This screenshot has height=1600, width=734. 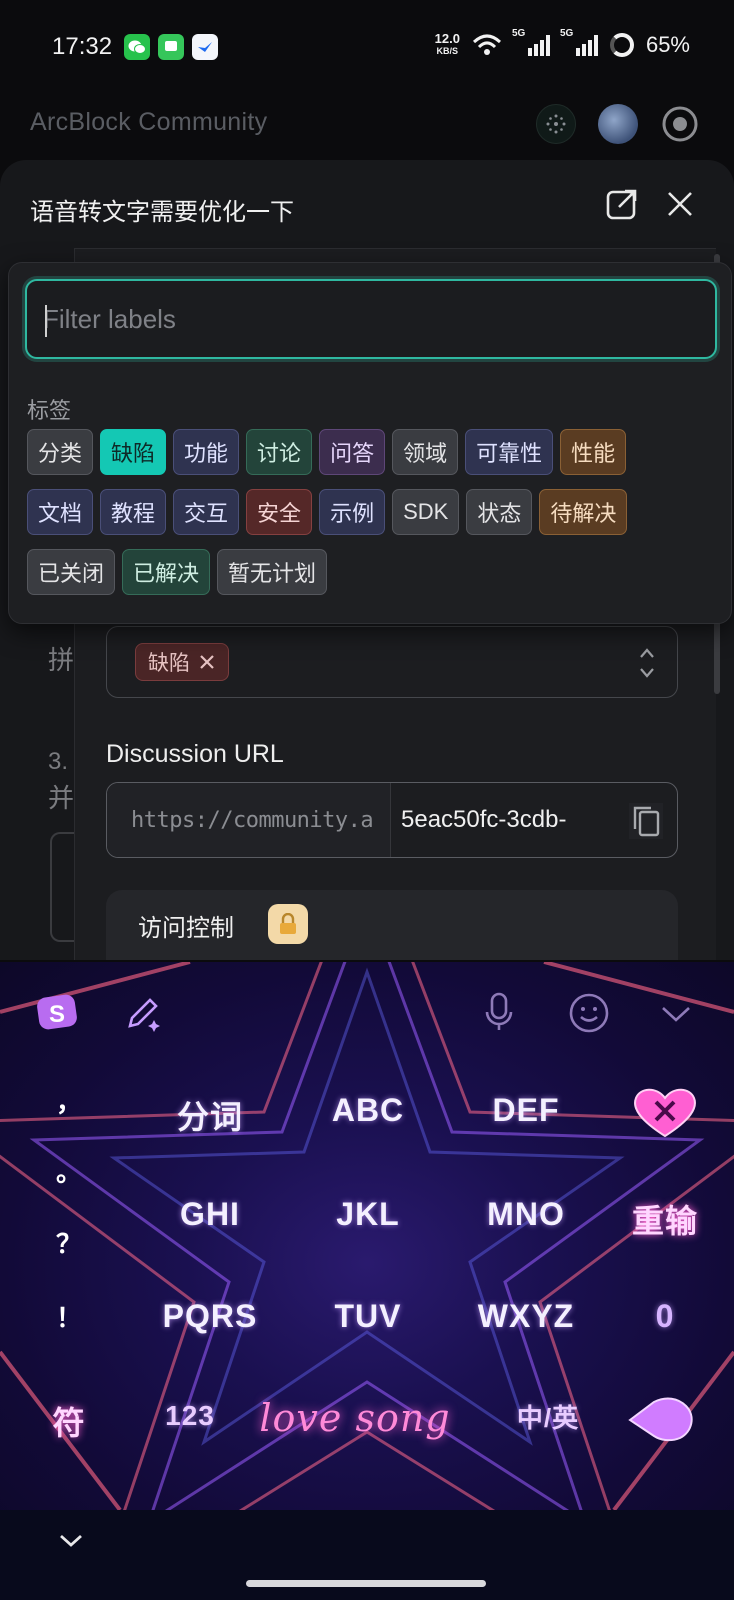 I want to click on label-option: 可靠性, so click(x=509, y=452).